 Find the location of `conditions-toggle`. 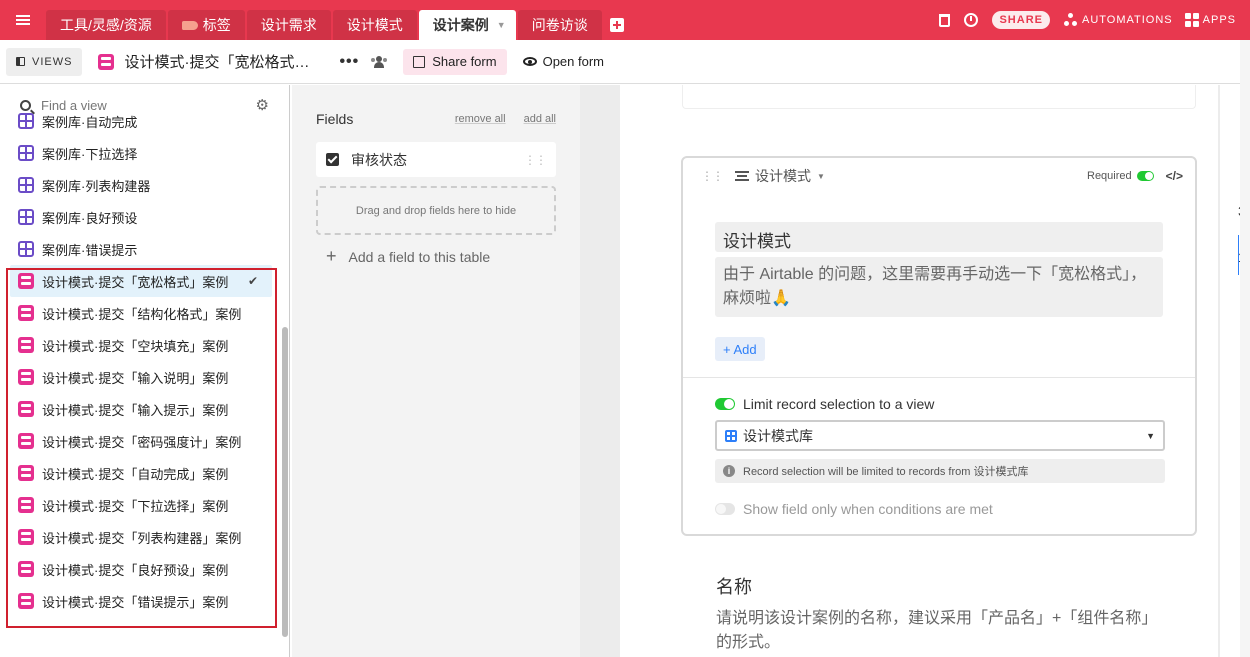

conditions-toggle is located at coordinates (725, 509).